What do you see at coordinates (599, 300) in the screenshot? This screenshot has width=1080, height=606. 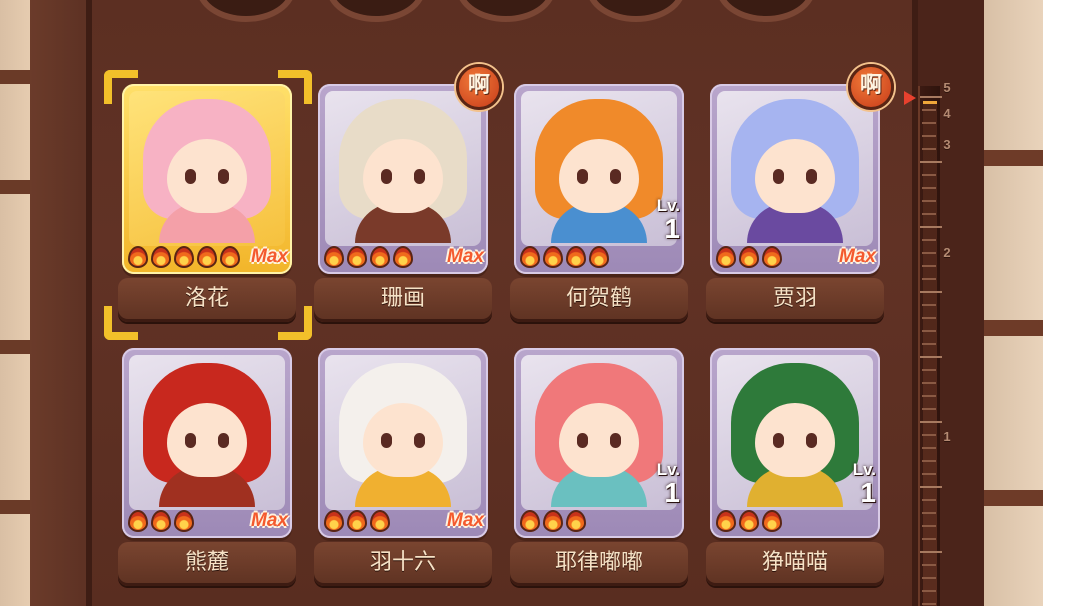 I see `character-name: 何贺鹤` at bounding box center [599, 300].